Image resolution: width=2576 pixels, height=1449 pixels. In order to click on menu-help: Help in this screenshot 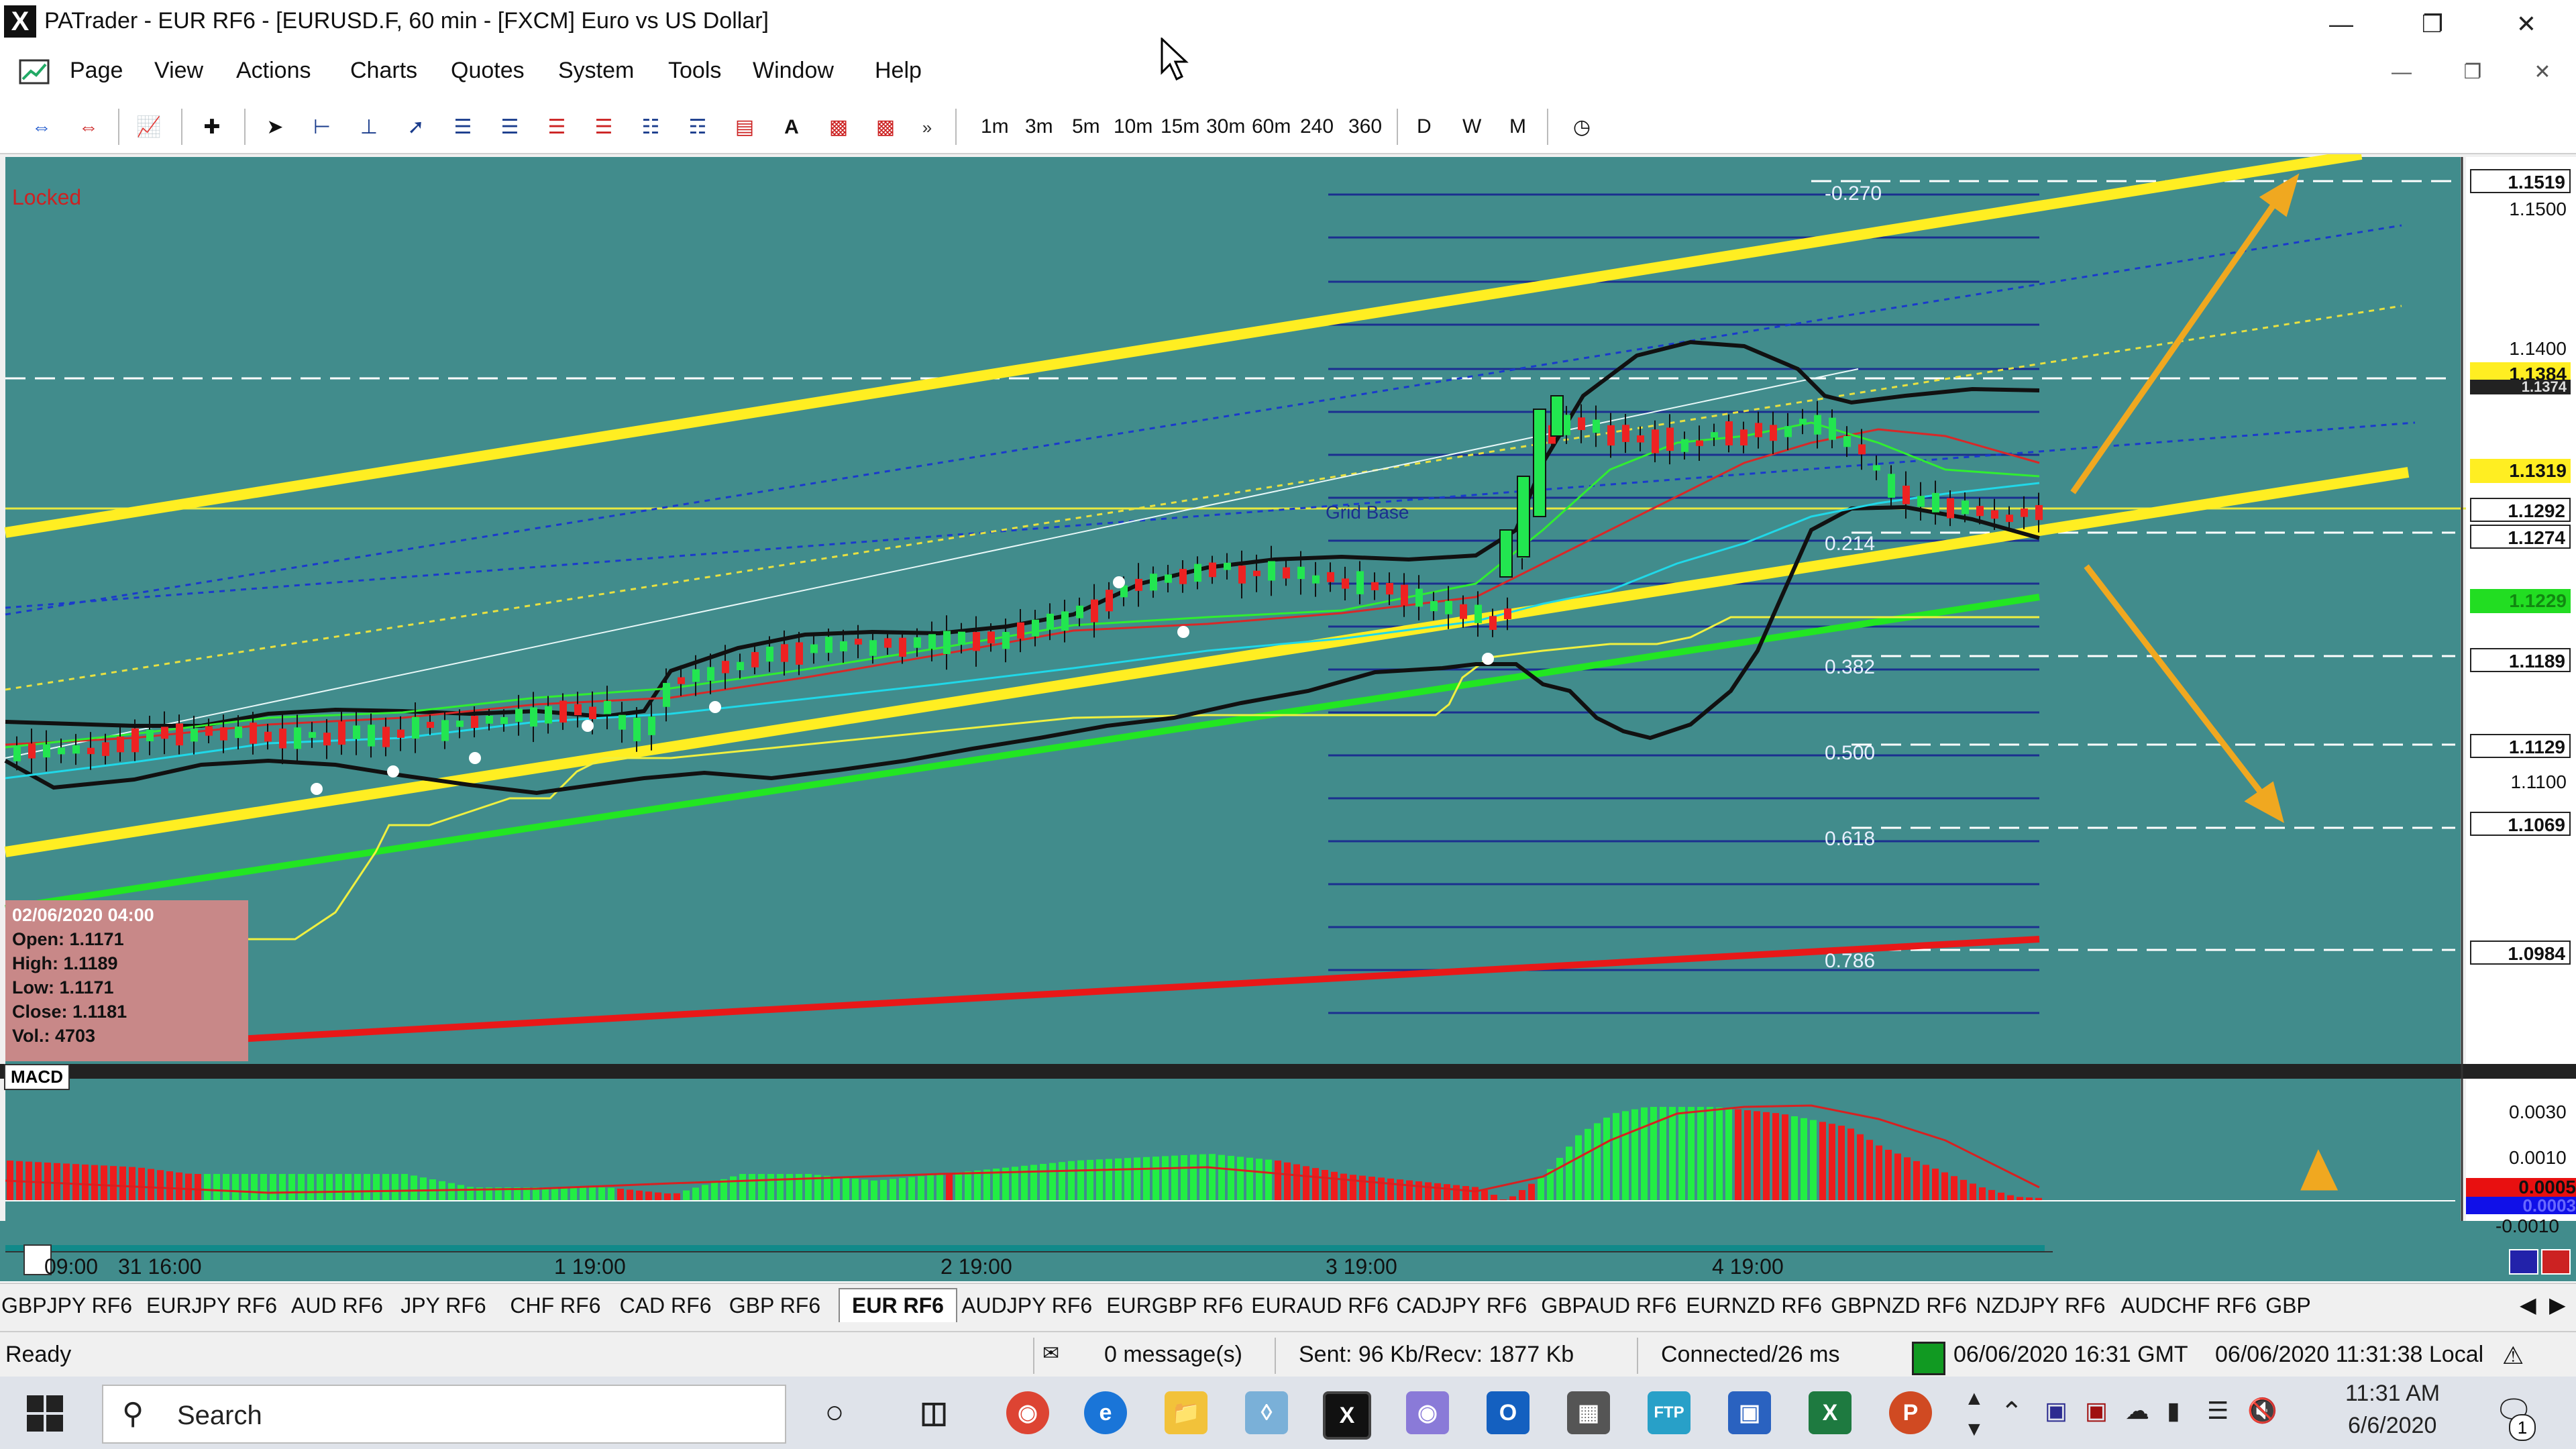, I will do `click(898, 71)`.